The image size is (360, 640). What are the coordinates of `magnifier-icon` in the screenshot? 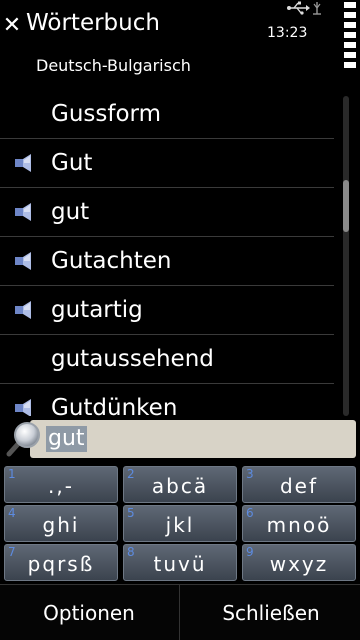 It's located at (23, 439).